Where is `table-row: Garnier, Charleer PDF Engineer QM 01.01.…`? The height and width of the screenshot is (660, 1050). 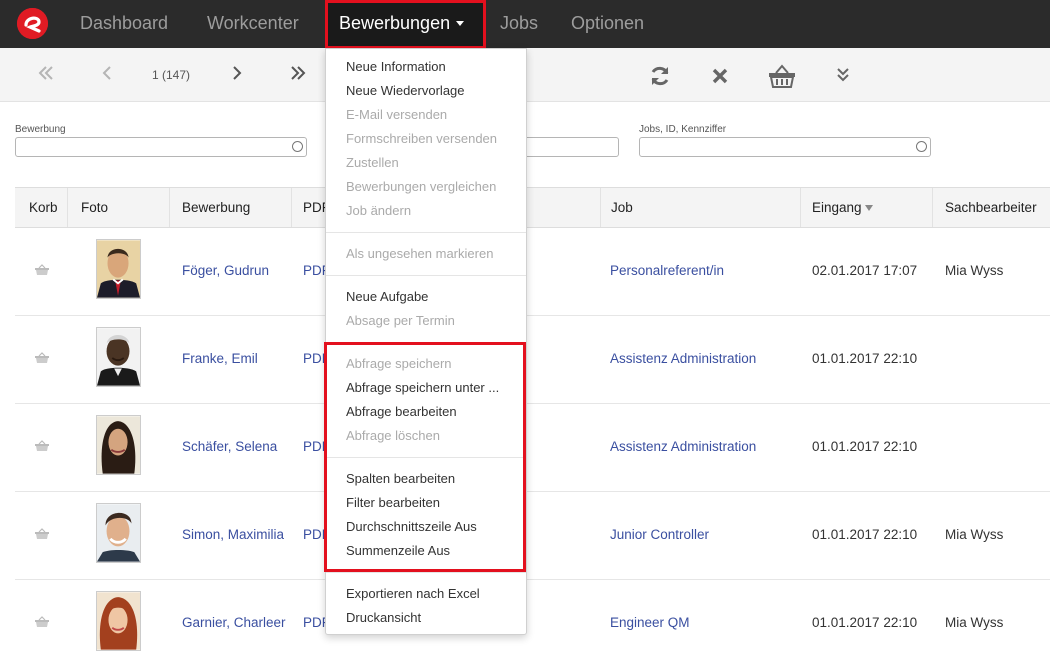
table-row: Garnier, Charleer PDF Engineer QM 01.01.… is located at coordinates (532, 620).